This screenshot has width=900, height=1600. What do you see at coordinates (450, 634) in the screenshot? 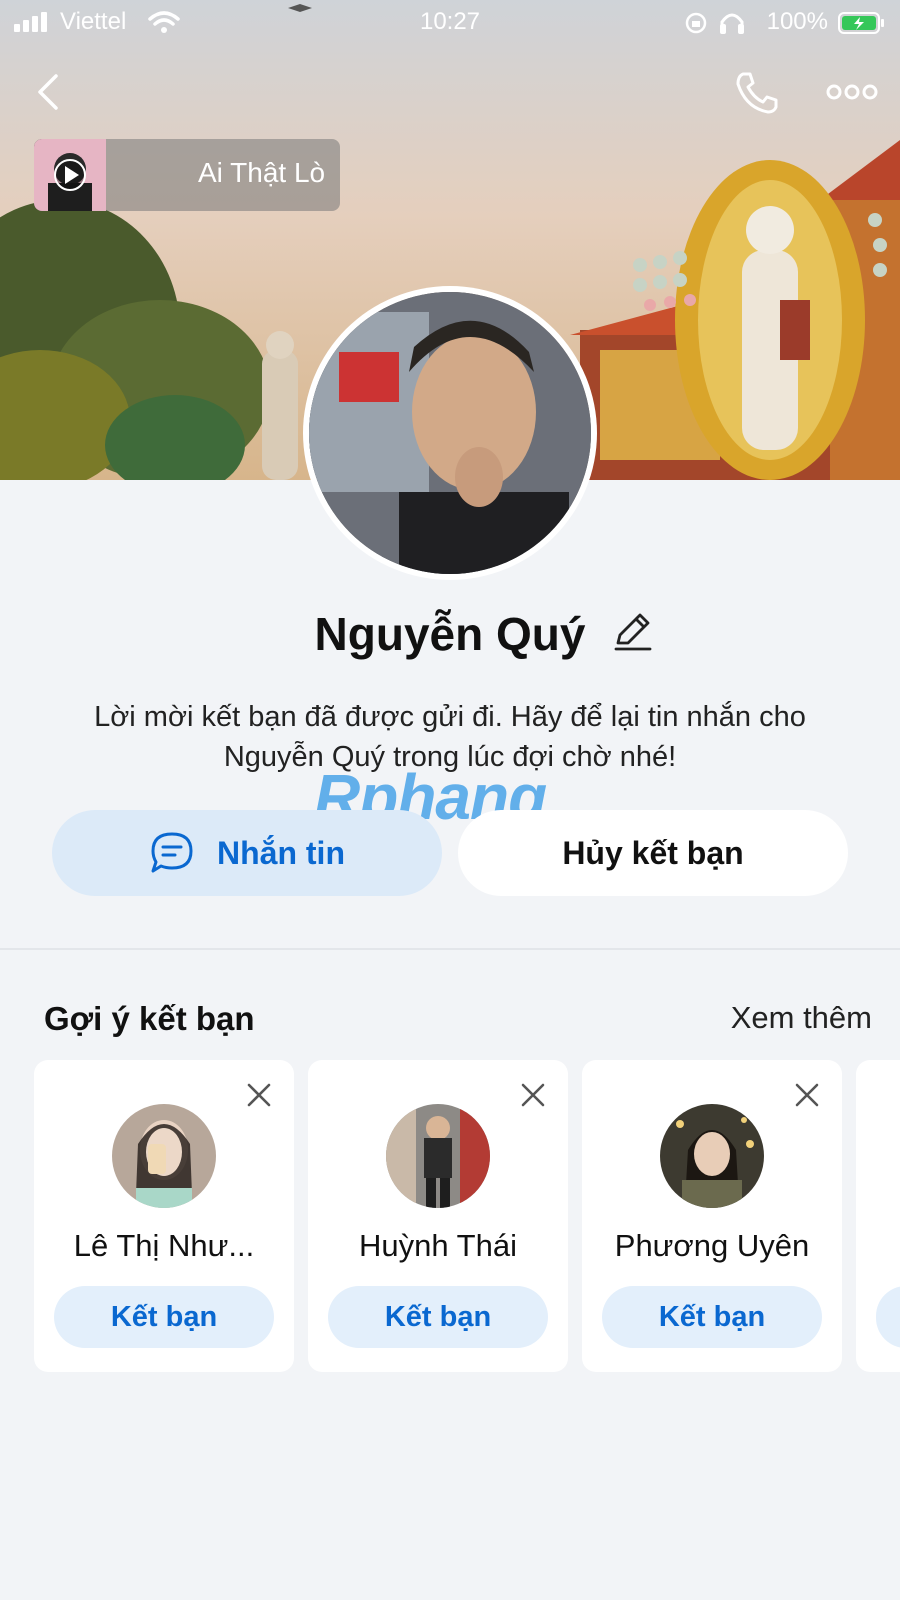
I see `profile-name: Nguyễn Quý` at bounding box center [450, 634].